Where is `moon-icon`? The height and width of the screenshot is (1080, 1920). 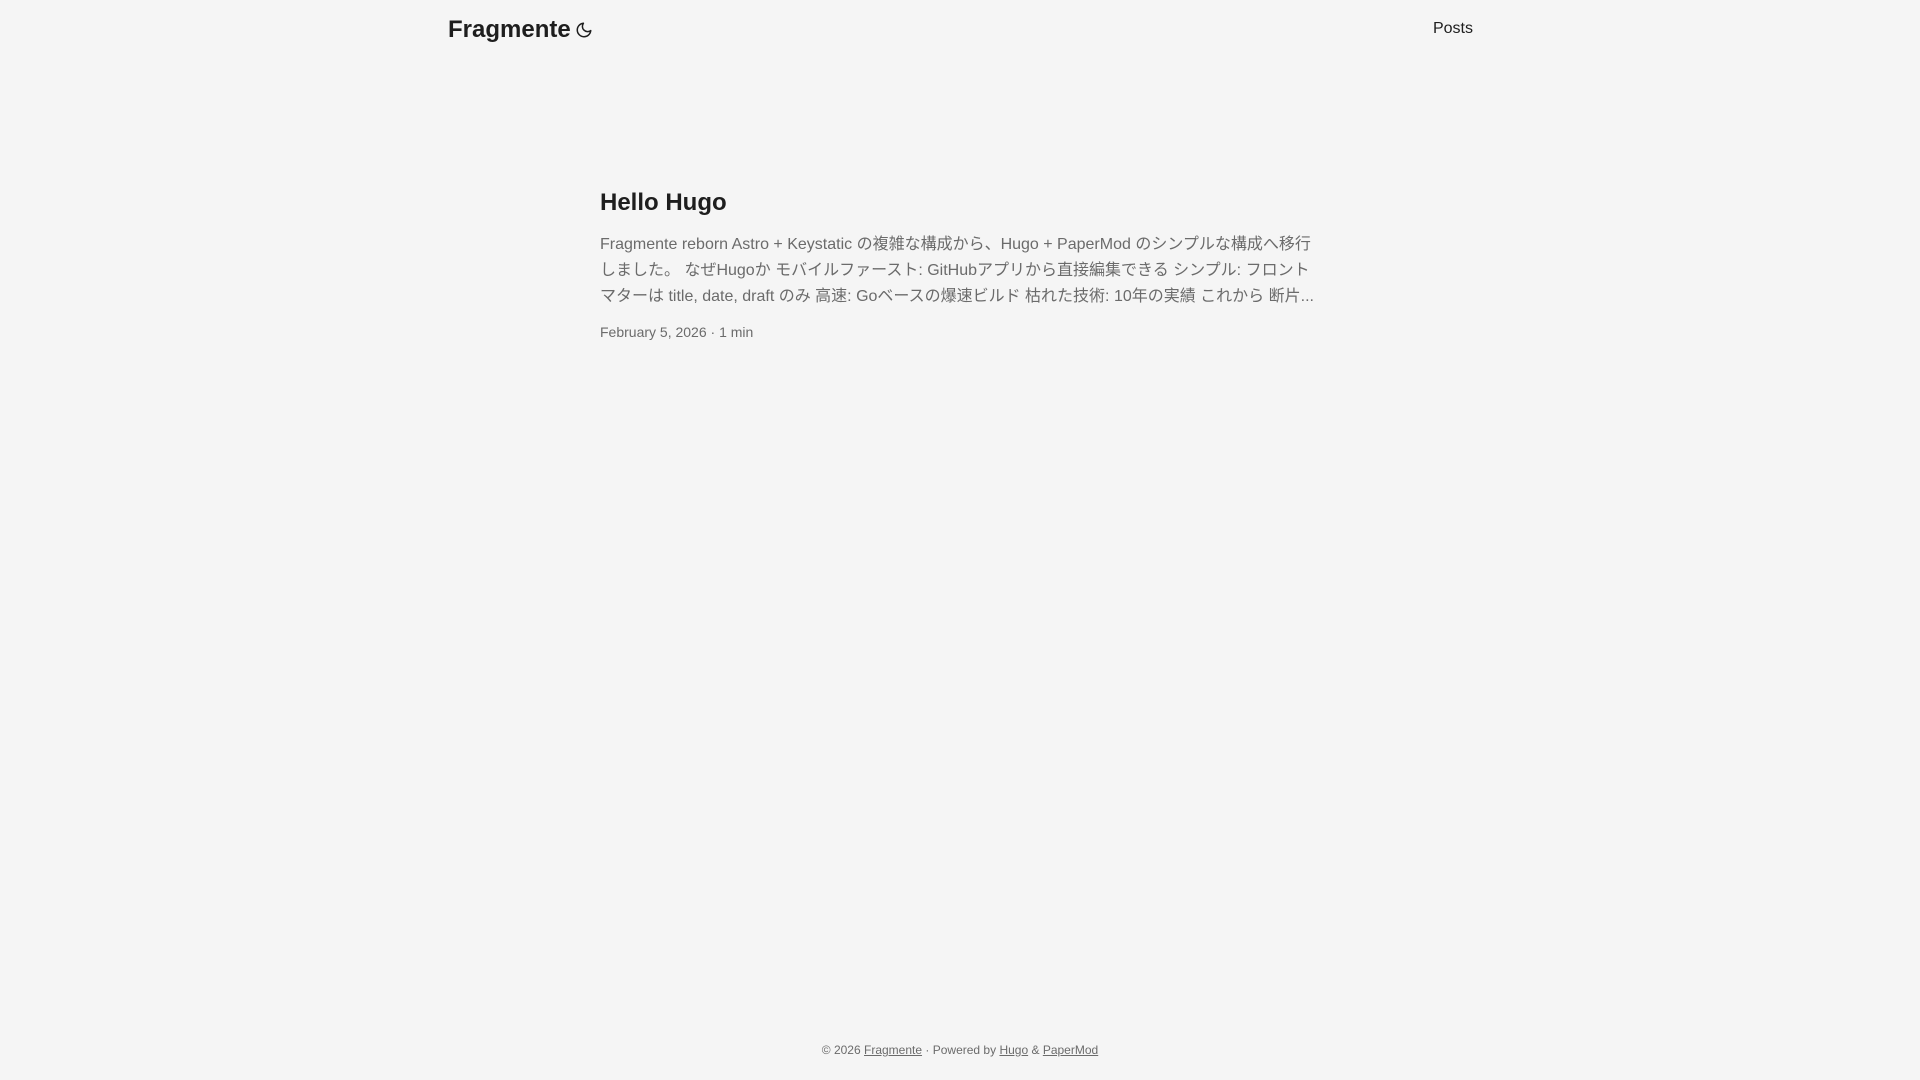
moon-icon is located at coordinates (584, 30).